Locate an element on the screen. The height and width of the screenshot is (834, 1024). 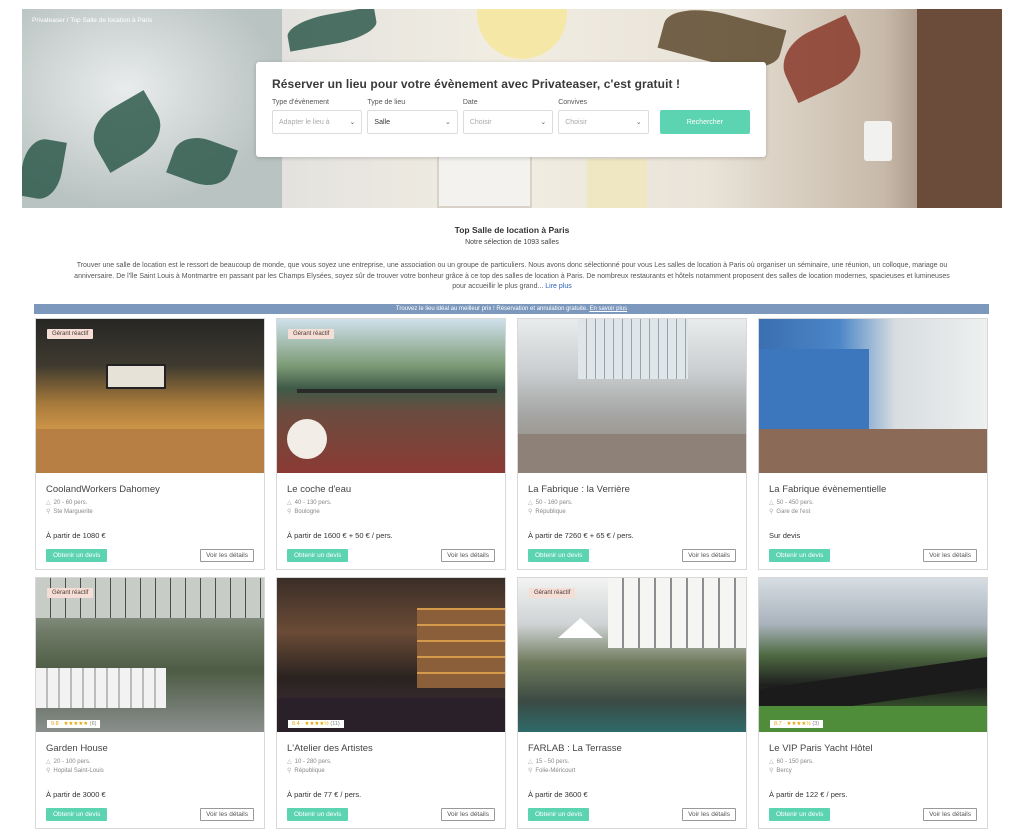
date-field: Date Choisir ⌄ is located at coordinates (508, 116).